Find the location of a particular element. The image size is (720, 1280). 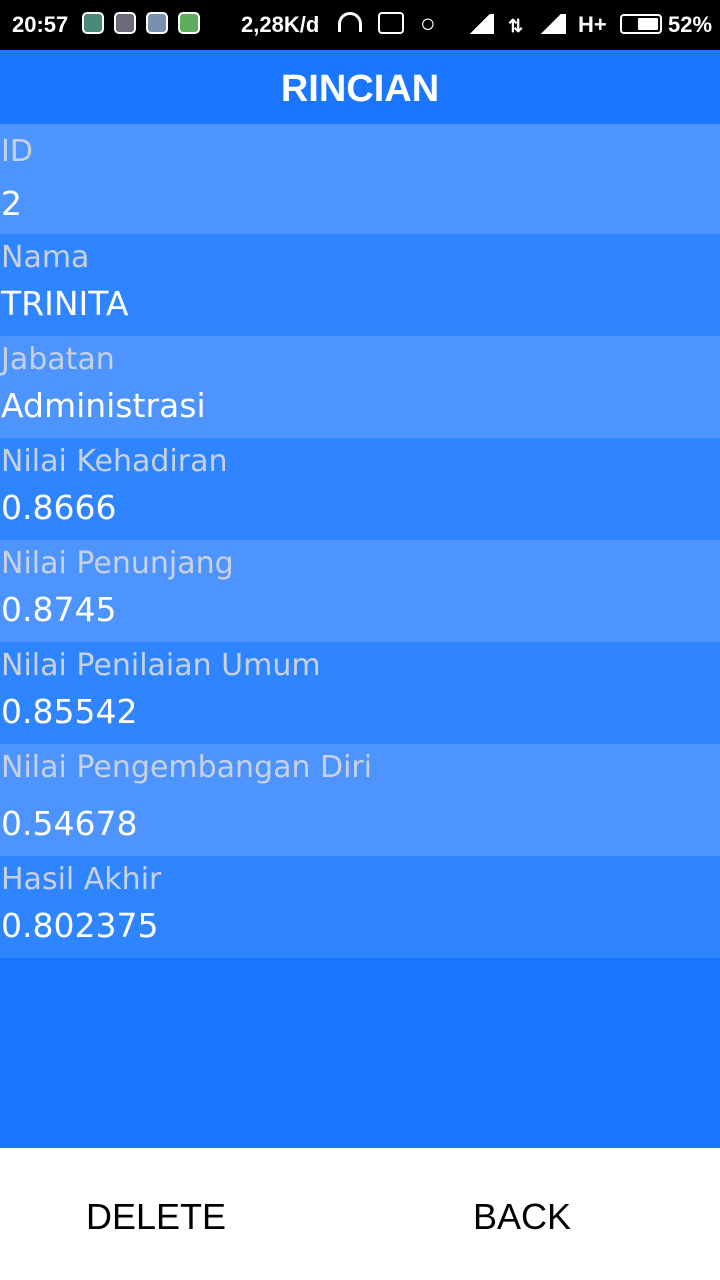

page-title: RINCIAN is located at coordinates (360, 89).